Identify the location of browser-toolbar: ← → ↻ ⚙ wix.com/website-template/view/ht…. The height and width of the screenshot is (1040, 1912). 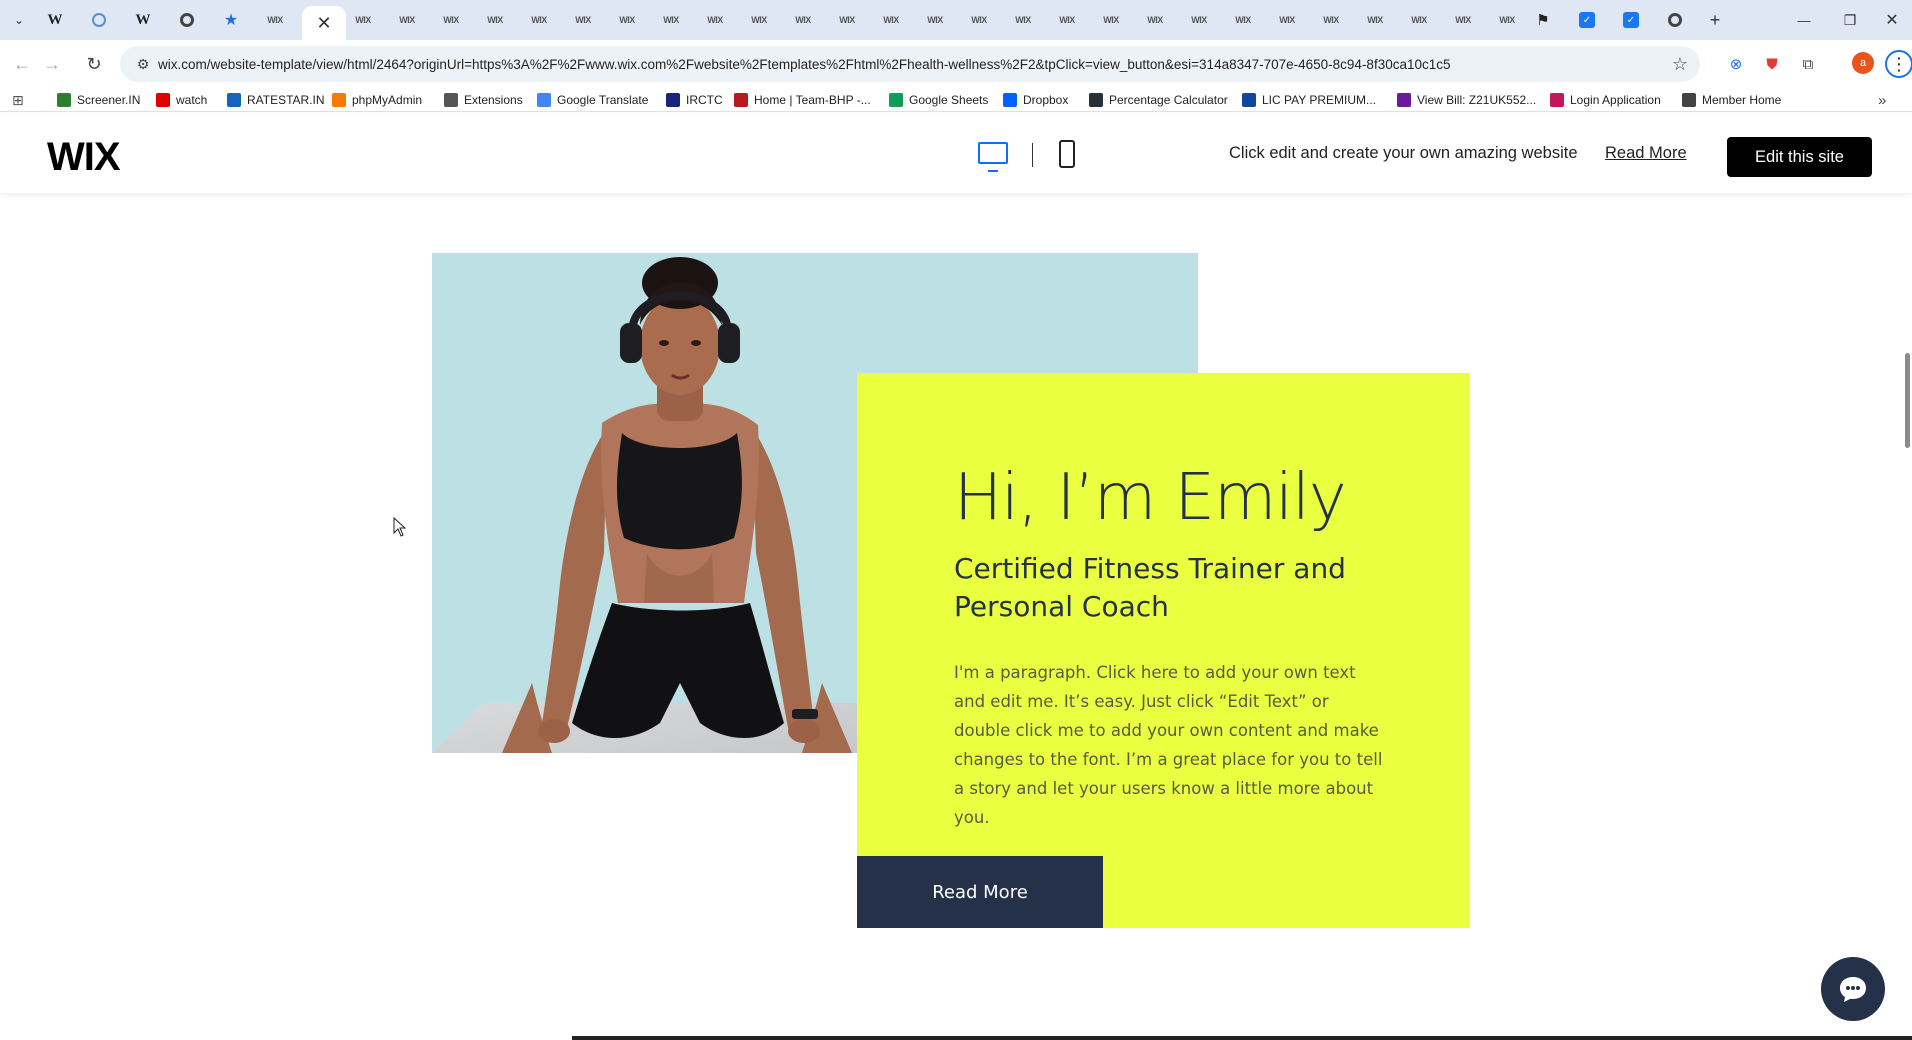
(956, 64).